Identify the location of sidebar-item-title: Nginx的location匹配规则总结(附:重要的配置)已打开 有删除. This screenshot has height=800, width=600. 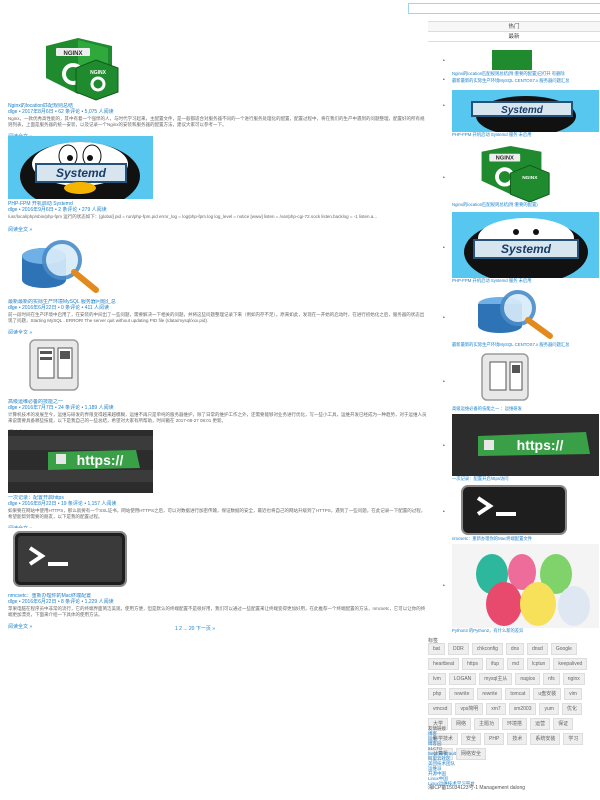
(526, 73).